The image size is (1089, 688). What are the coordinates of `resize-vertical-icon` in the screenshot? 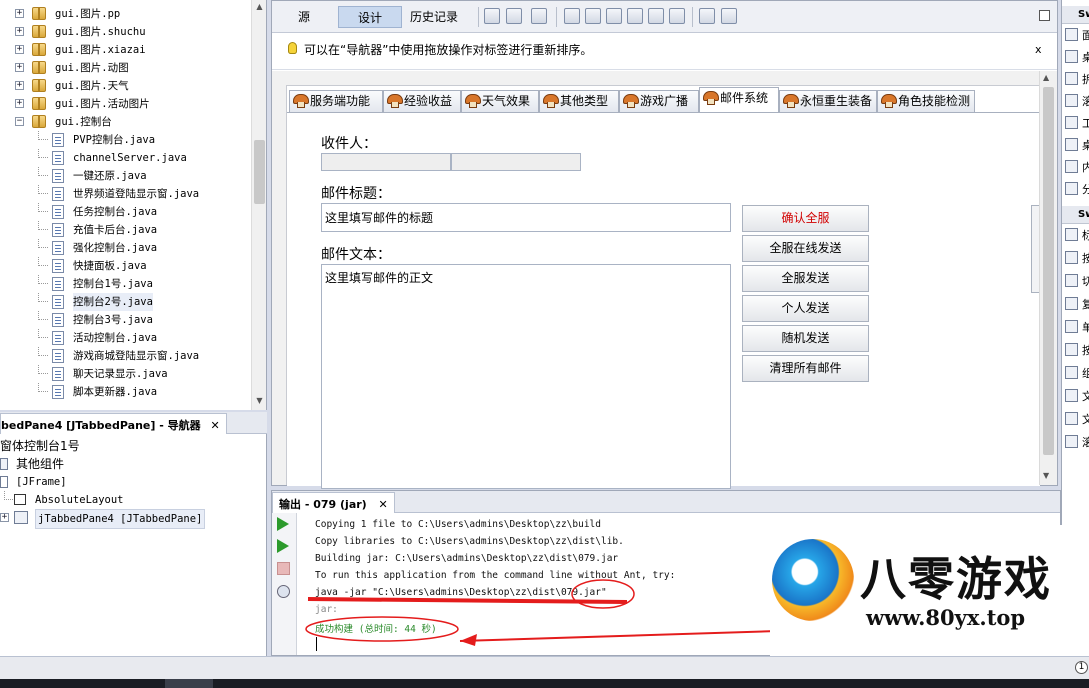 It's located at (729, 16).